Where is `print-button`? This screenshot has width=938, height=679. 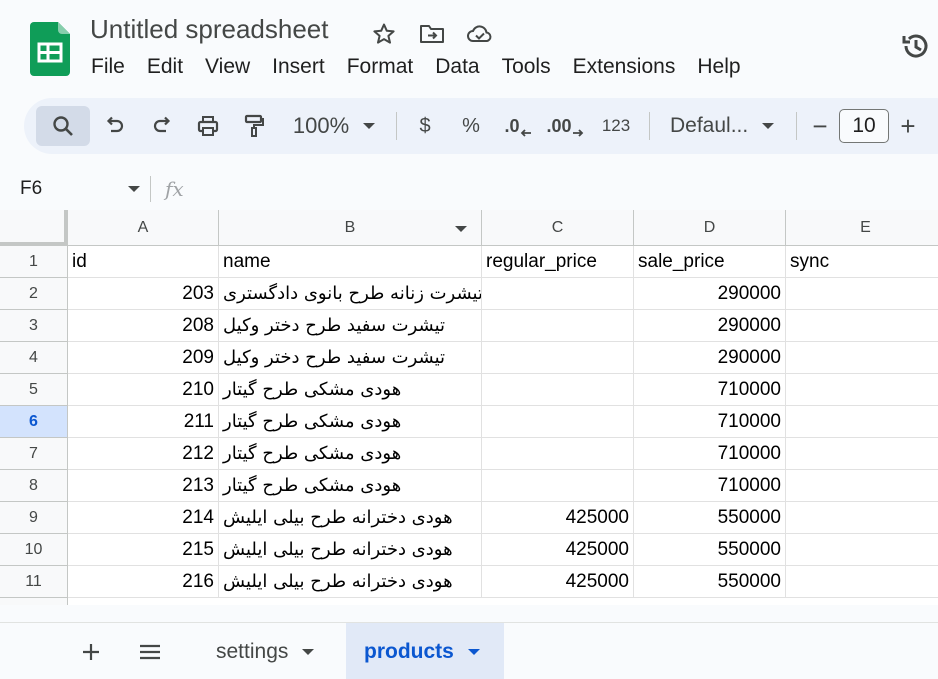 print-button is located at coordinates (208, 126).